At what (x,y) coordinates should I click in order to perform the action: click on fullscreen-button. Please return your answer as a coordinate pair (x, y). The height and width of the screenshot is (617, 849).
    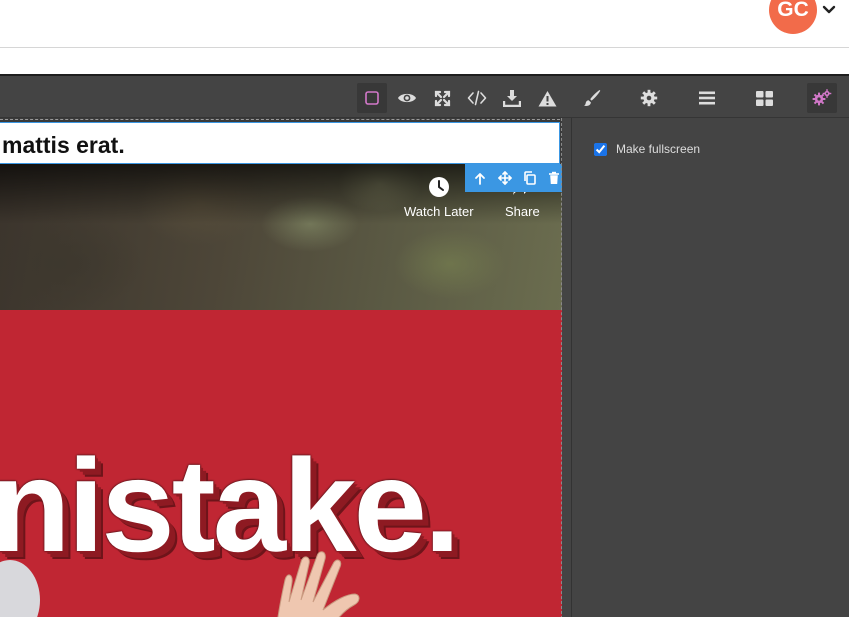
    Looking at the image, I should click on (442, 98).